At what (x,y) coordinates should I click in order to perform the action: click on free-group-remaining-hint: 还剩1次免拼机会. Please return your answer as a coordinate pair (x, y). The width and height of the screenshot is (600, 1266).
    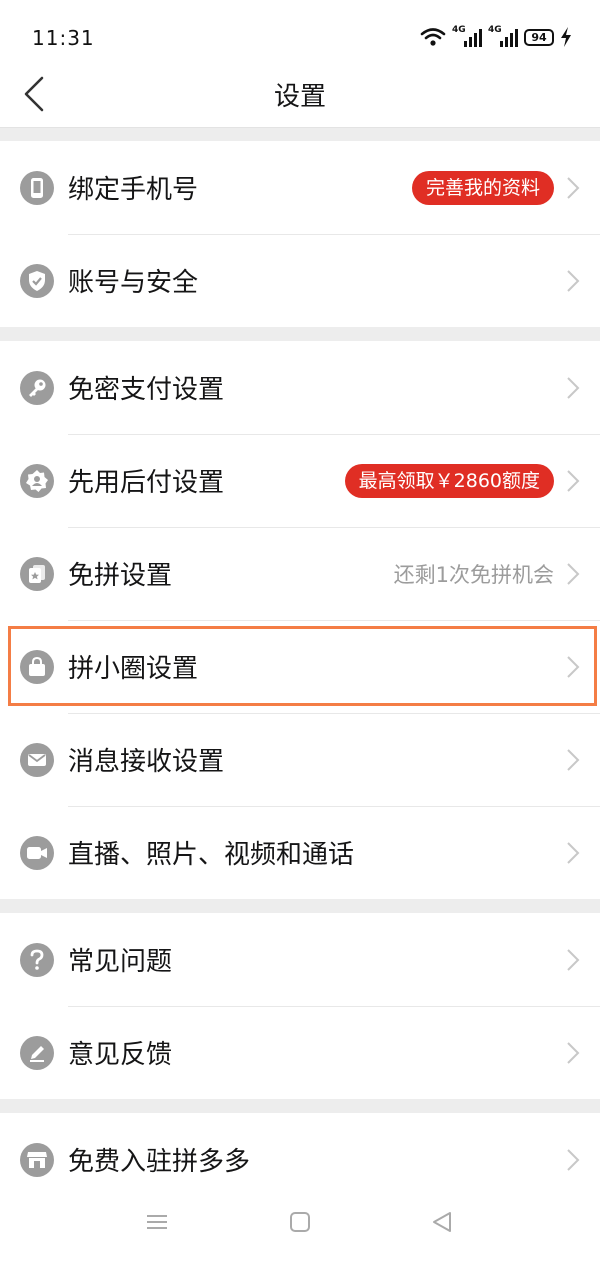
    Looking at the image, I should click on (473, 574).